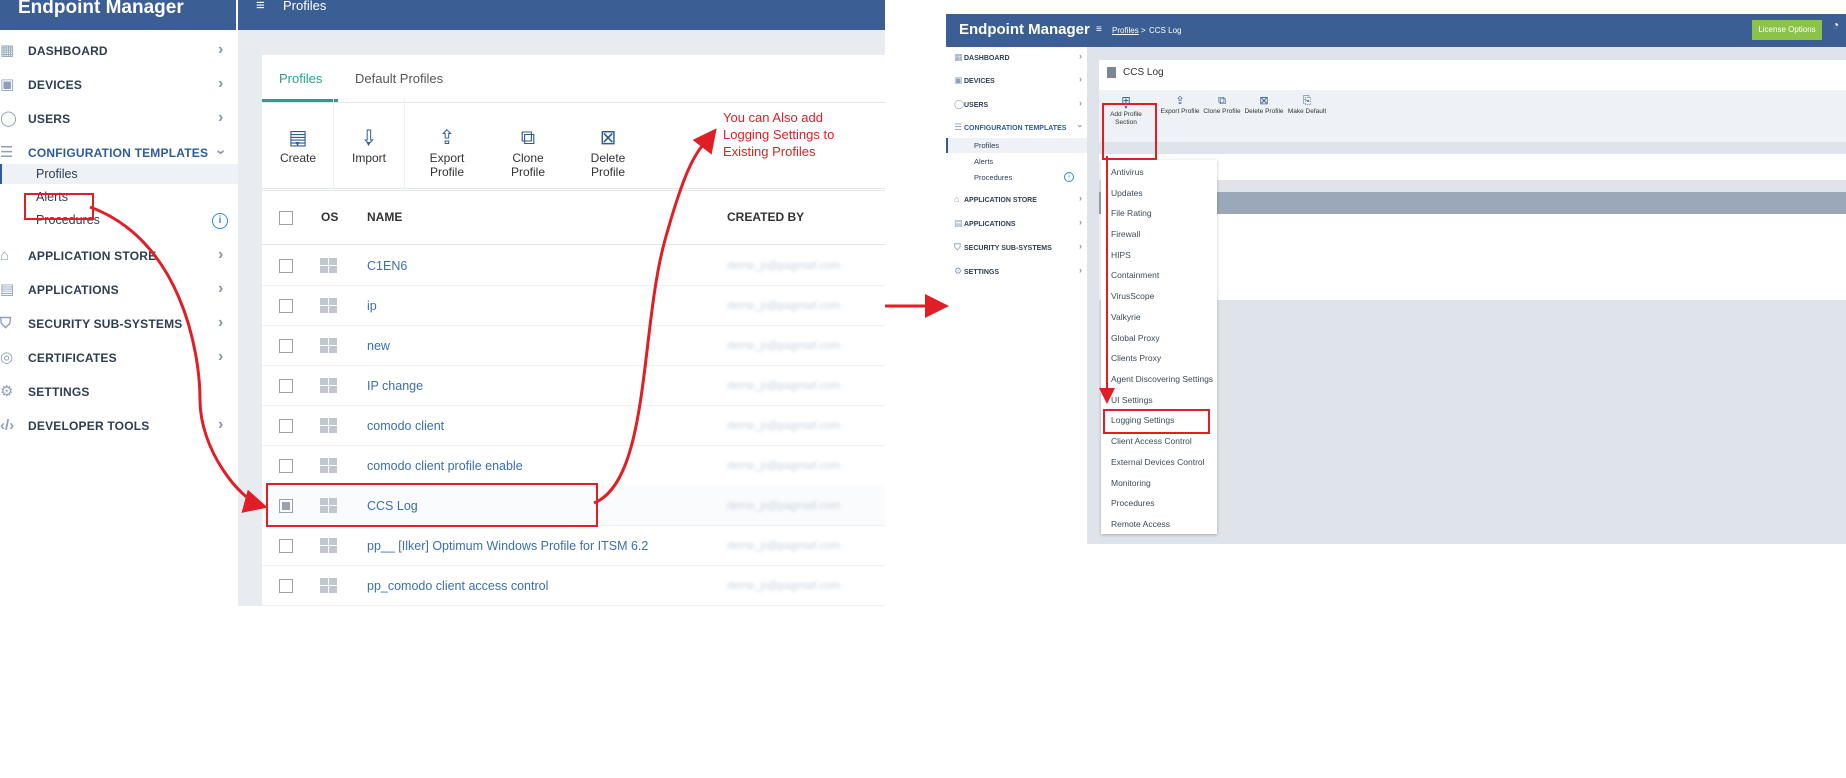 The width and height of the screenshot is (1846, 778). What do you see at coordinates (178, 359) in the screenshot?
I see `arrow-profiles-to-row` at bounding box center [178, 359].